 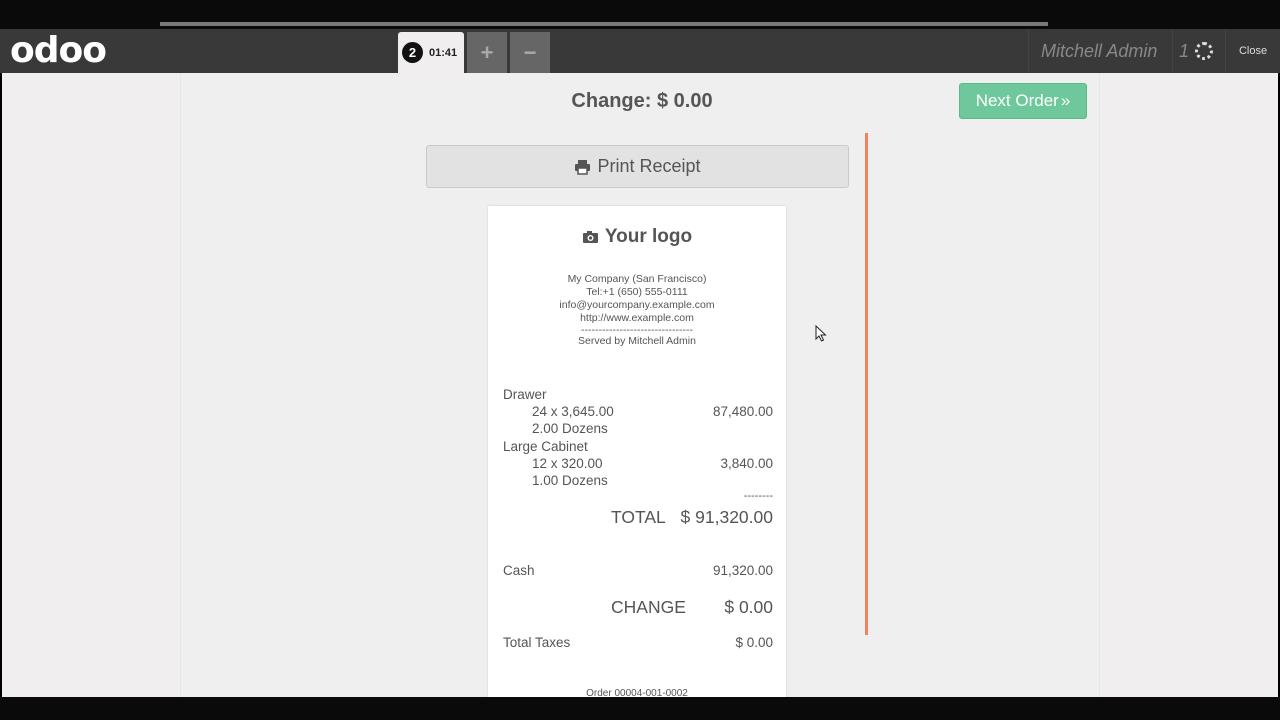 What do you see at coordinates (545, 446) in the screenshot?
I see `orderline-product: Large Cabinet` at bounding box center [545, 446].